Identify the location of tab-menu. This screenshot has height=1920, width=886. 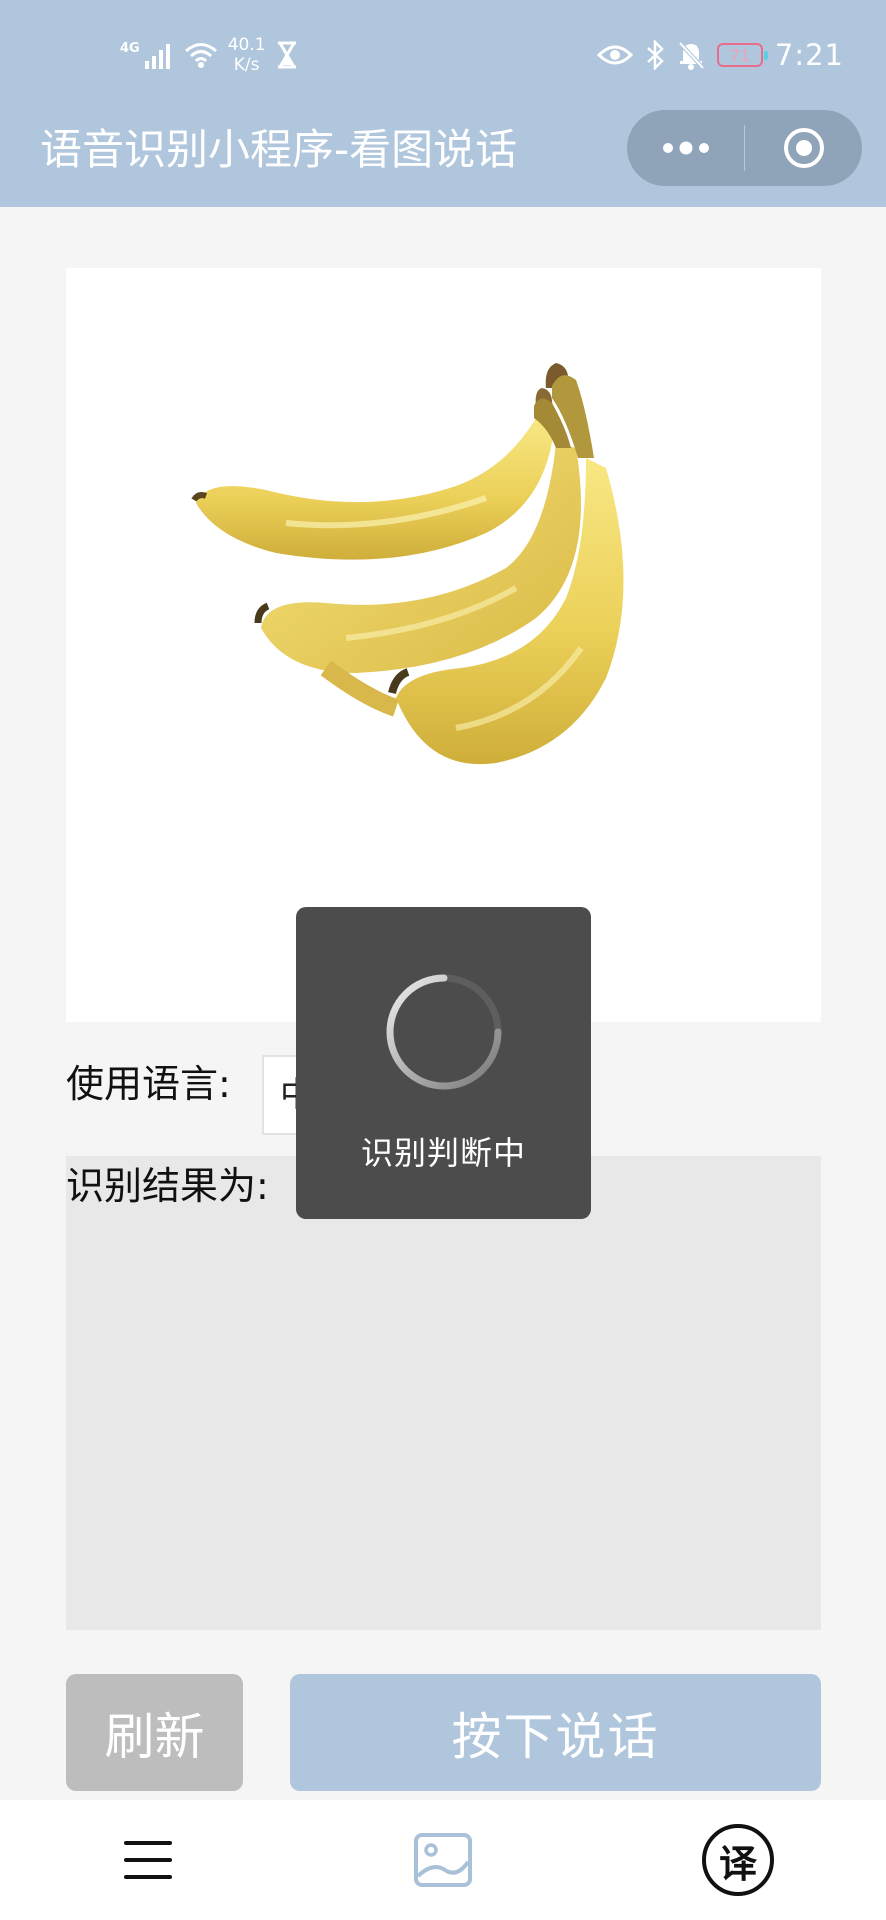
(148, 1860).